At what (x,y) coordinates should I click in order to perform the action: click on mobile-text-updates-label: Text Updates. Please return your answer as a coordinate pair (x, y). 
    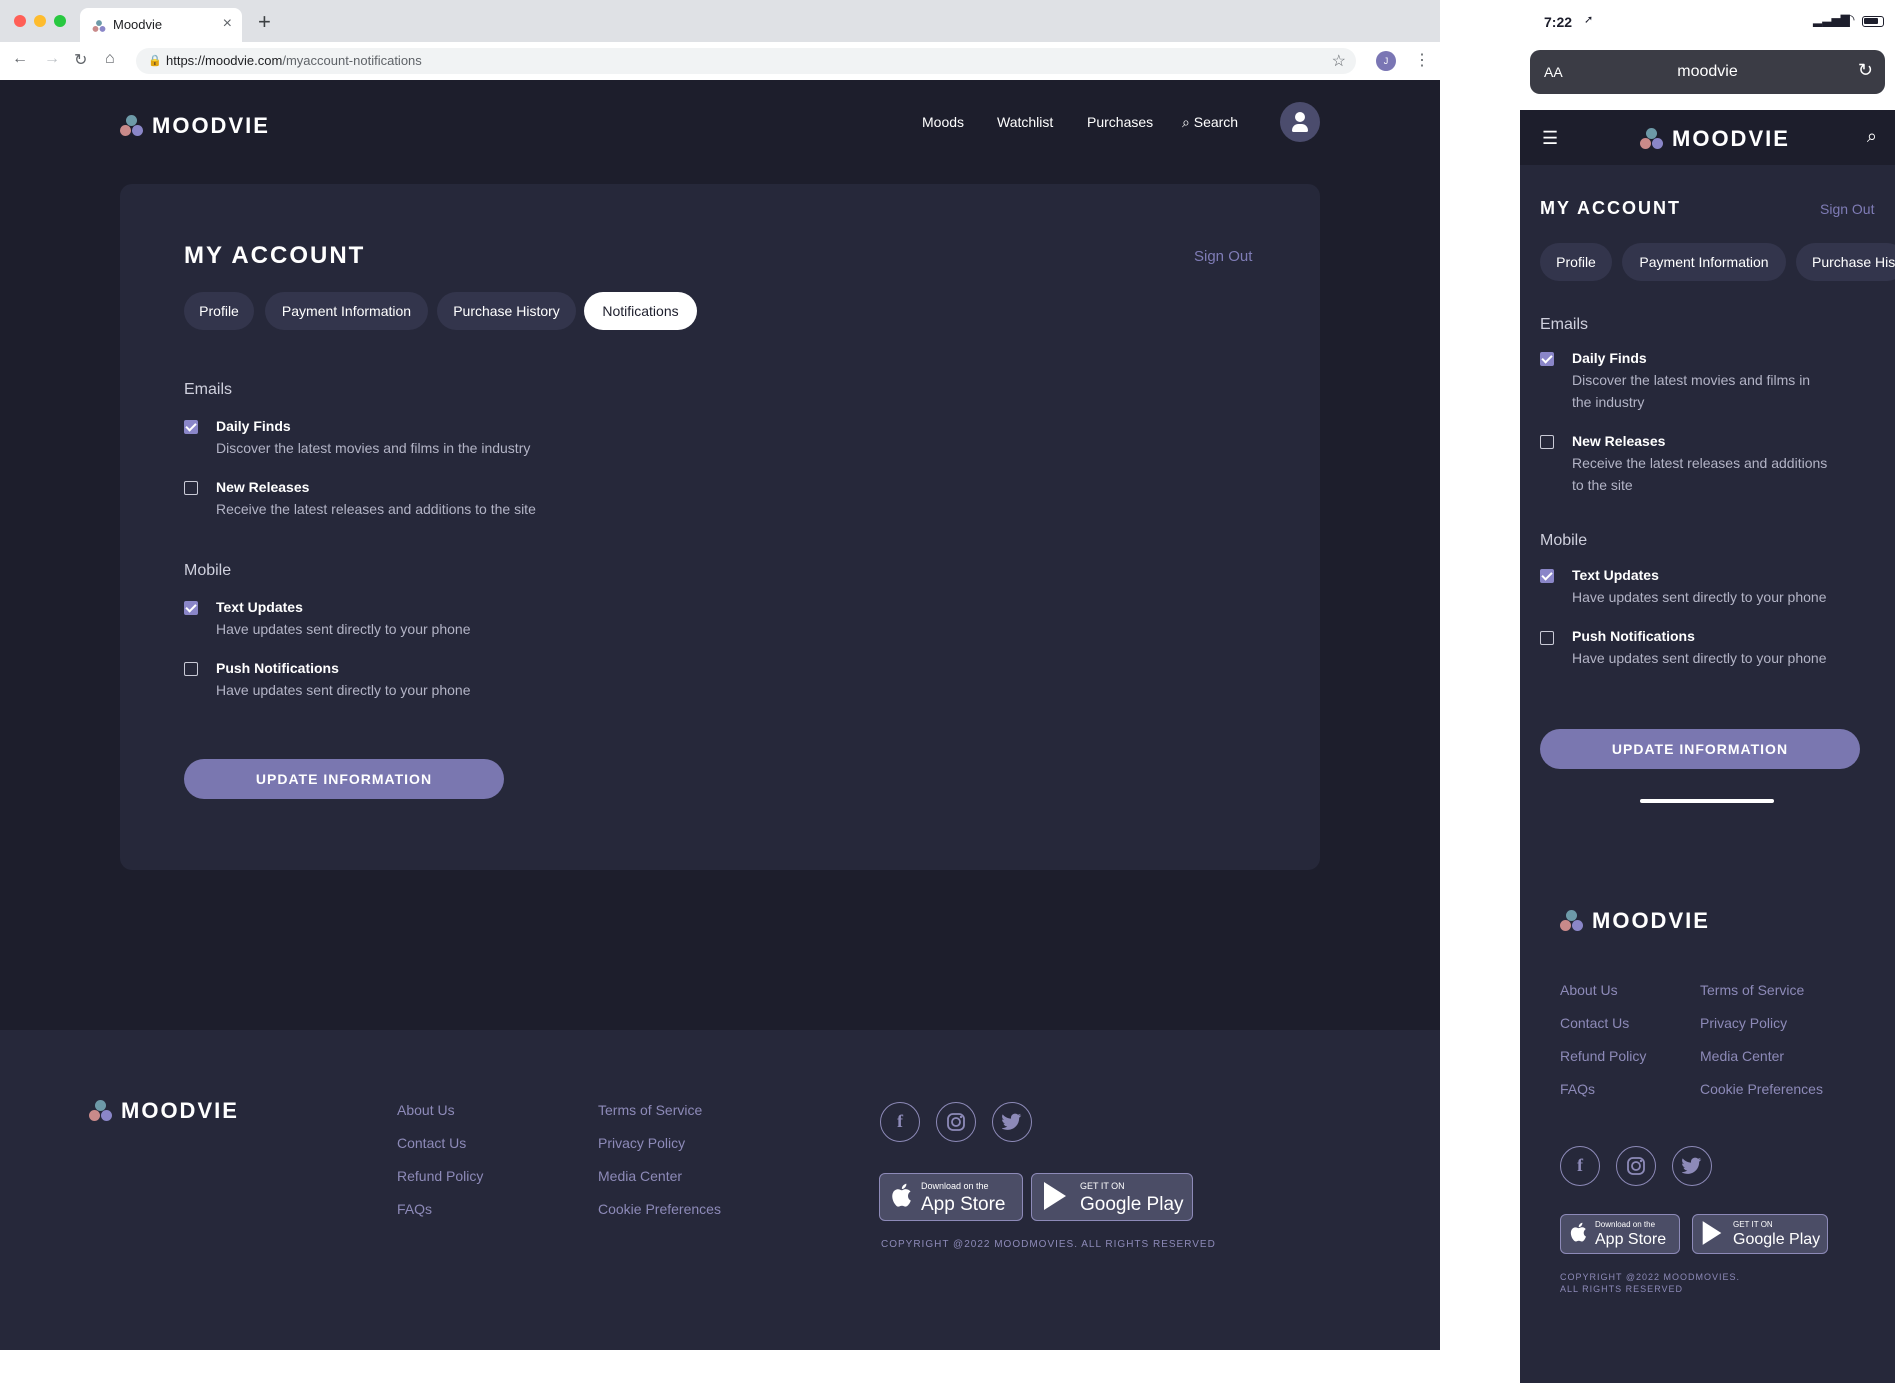
    Looking at the image, I should click on (1615, 575).